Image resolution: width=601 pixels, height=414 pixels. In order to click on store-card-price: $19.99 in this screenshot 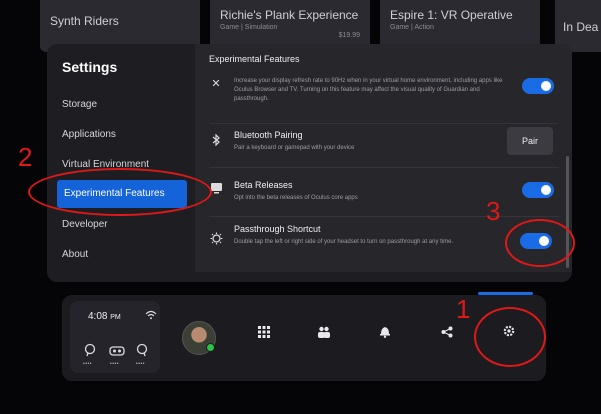, I will do `click(349, 35)`.